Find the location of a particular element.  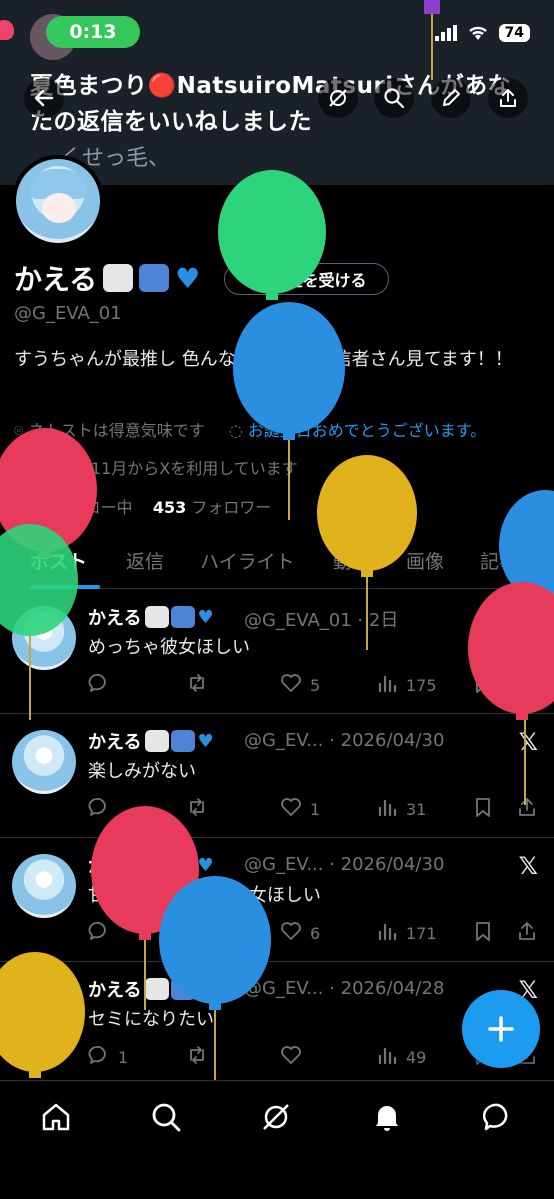

profile-handle: @G_EVA_01 is located at coordinates (68, 313).